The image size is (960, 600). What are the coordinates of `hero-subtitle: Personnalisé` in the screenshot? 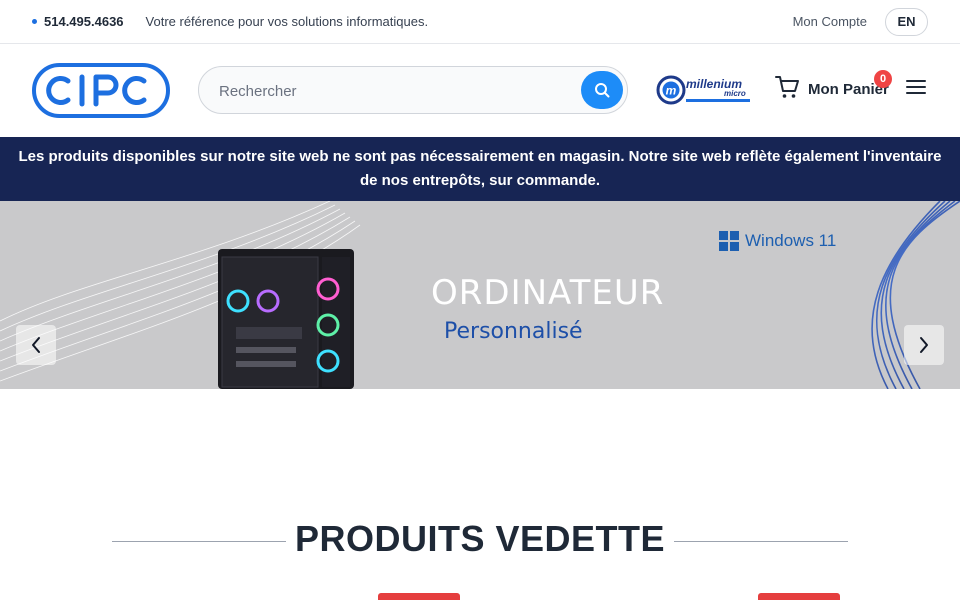 It's located at (513, 331).